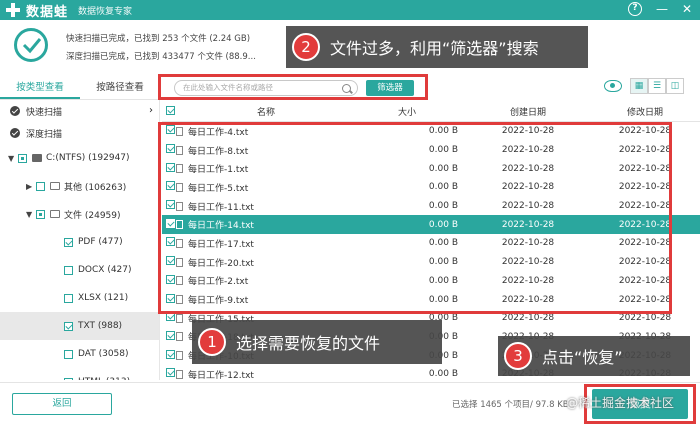 This screenshot has height=426, width=700. What do you see at coordinates (212, 342) in the screenshot?
I see `callout-number: 1` at bounding box center [212, 342].